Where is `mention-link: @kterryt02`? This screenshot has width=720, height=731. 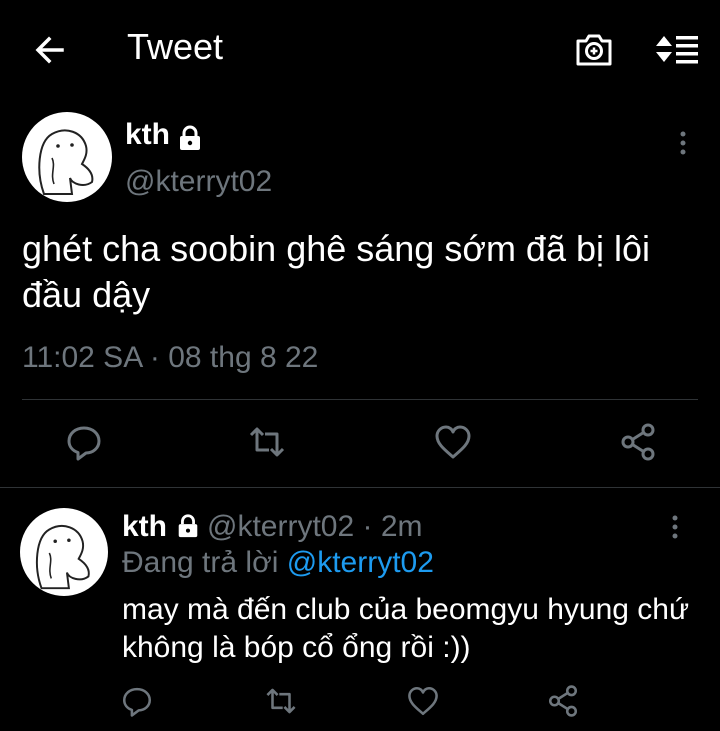
mention-link: @kterryt02 is located at coordinates (360, 562).